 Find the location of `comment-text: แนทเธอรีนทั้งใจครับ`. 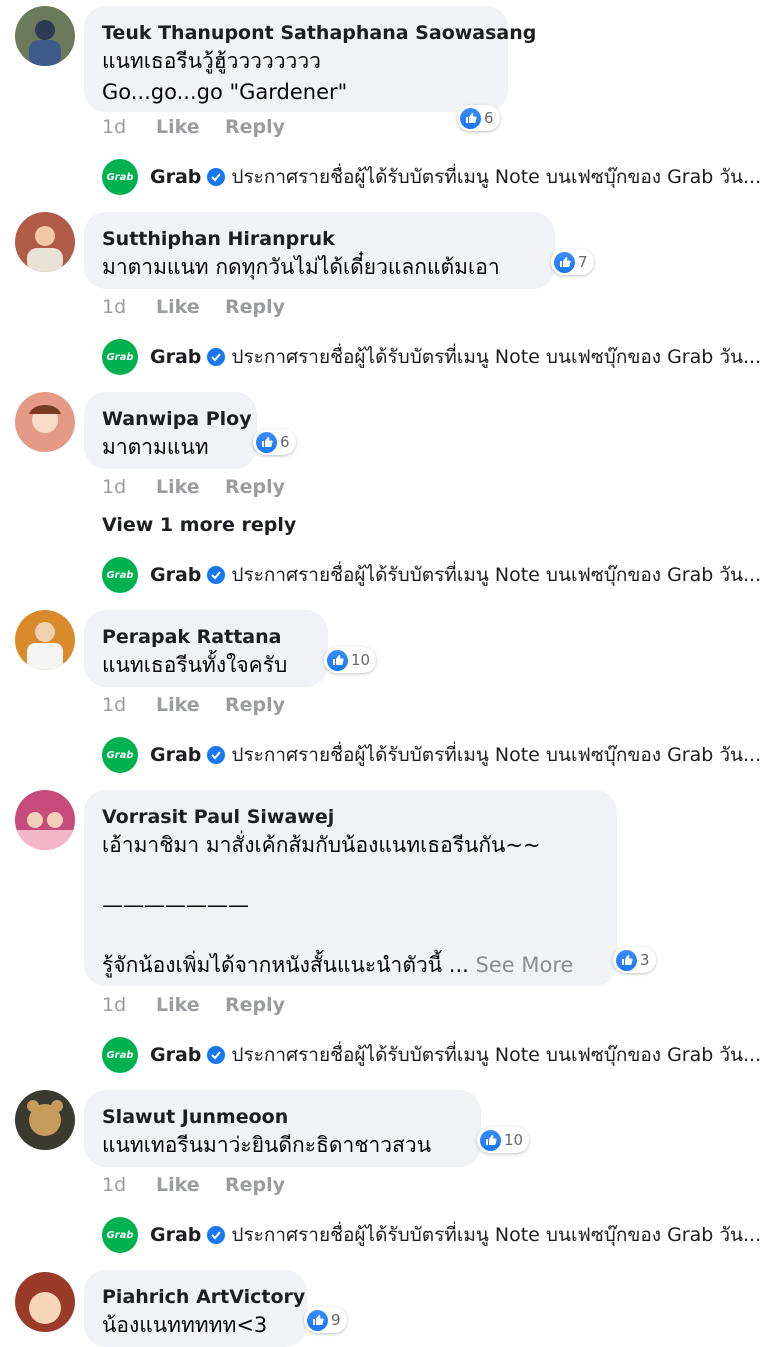

comment-text: แนทเธอรีนทั้งใจครับ is located at coordinates (195, 665).